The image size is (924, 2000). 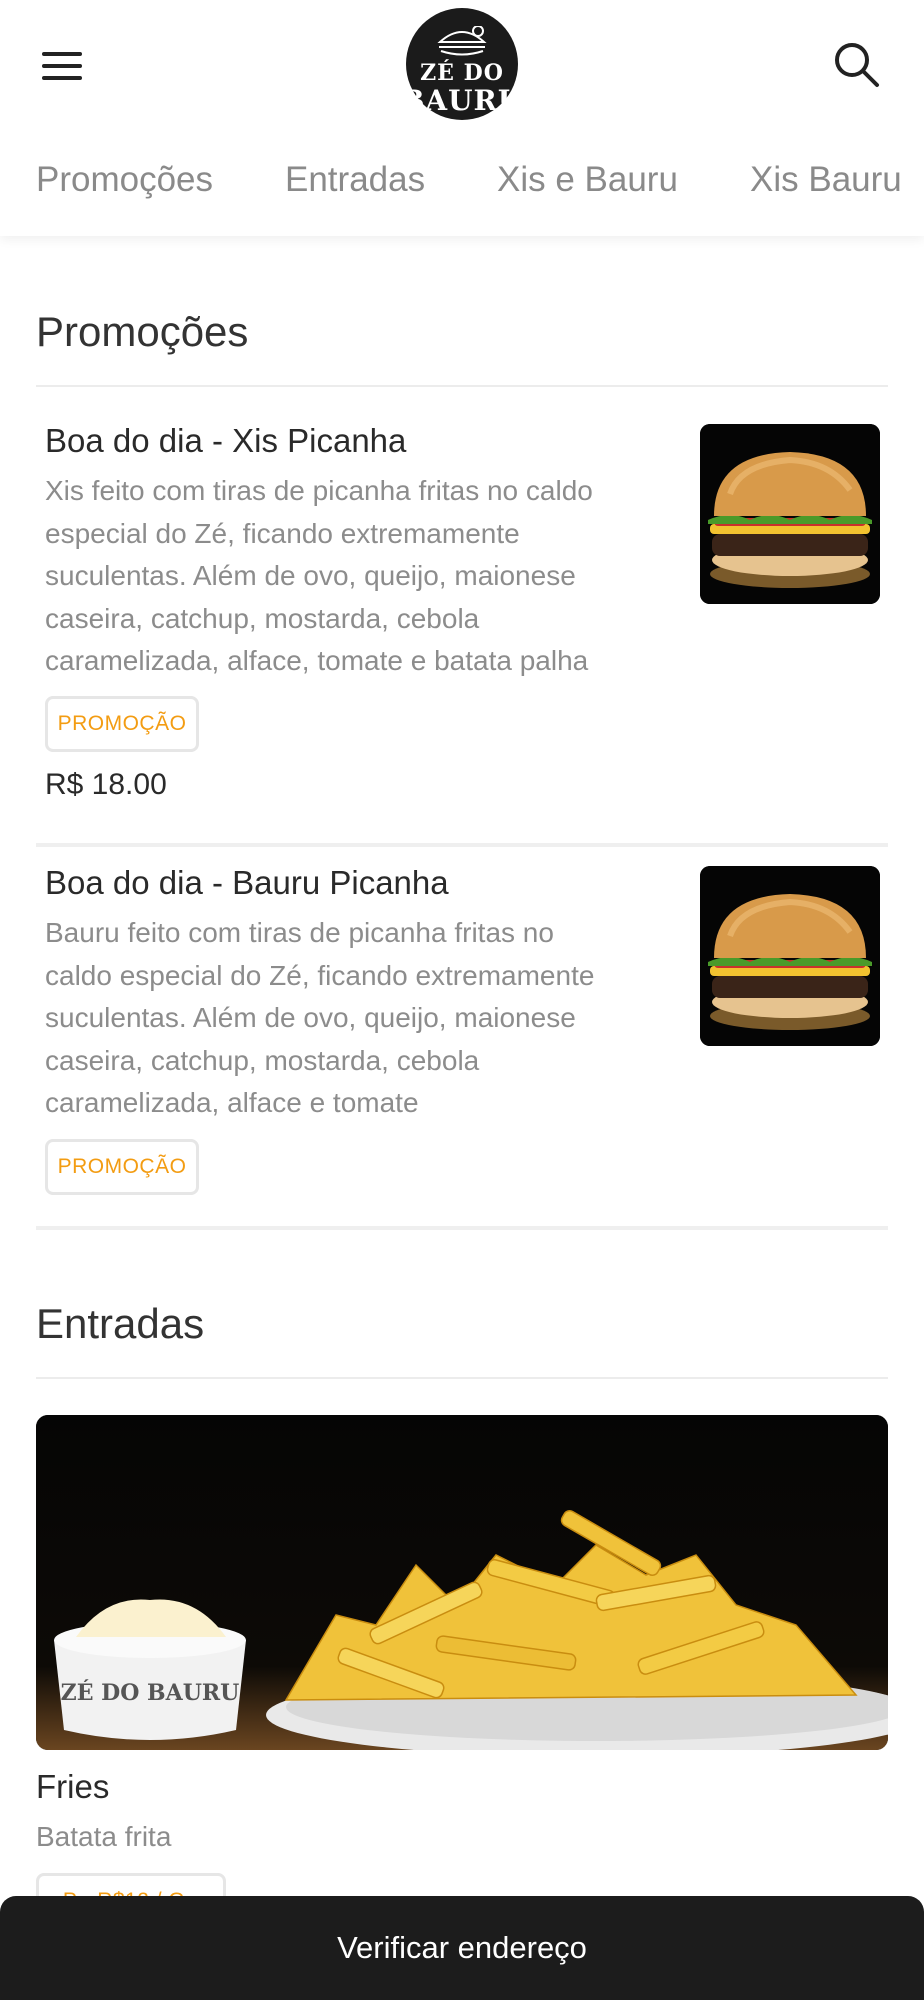 What do you see at coordinates (462, 73) in the screenshot?
I see `logo-text-top: ZÉ DO` at bounding box center [462, 73].